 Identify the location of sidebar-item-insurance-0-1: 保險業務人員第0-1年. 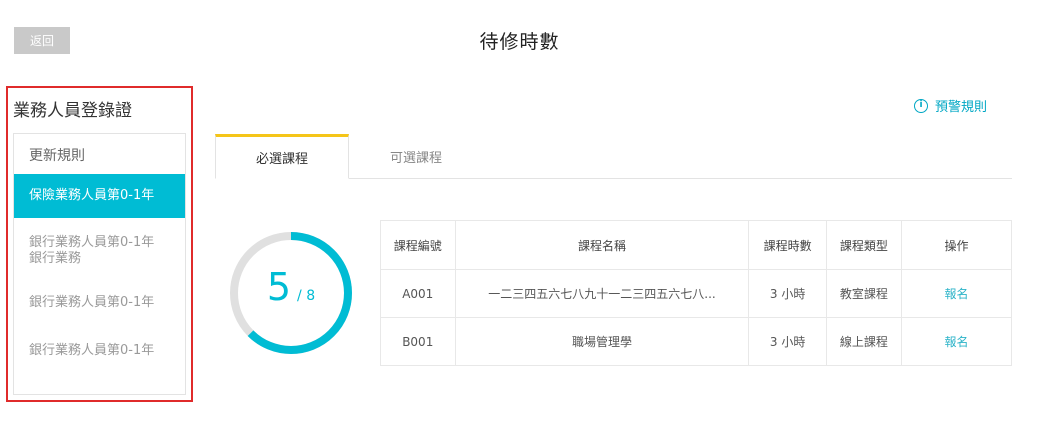
(99, 196).